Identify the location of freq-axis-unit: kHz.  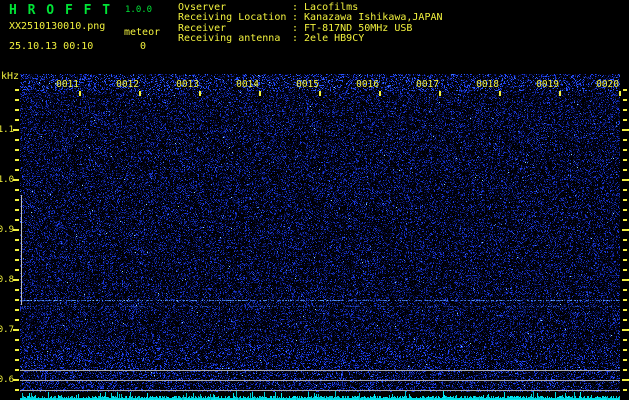
(10, 76).